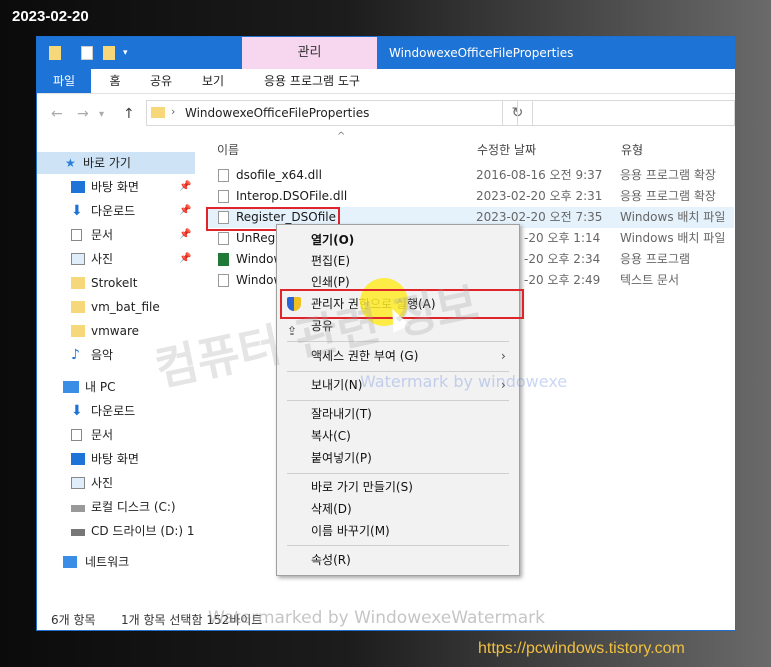 This screenshot has height=667, width=771. I want to click on file-name: dsofile_x64.dll, so click(279, 175).